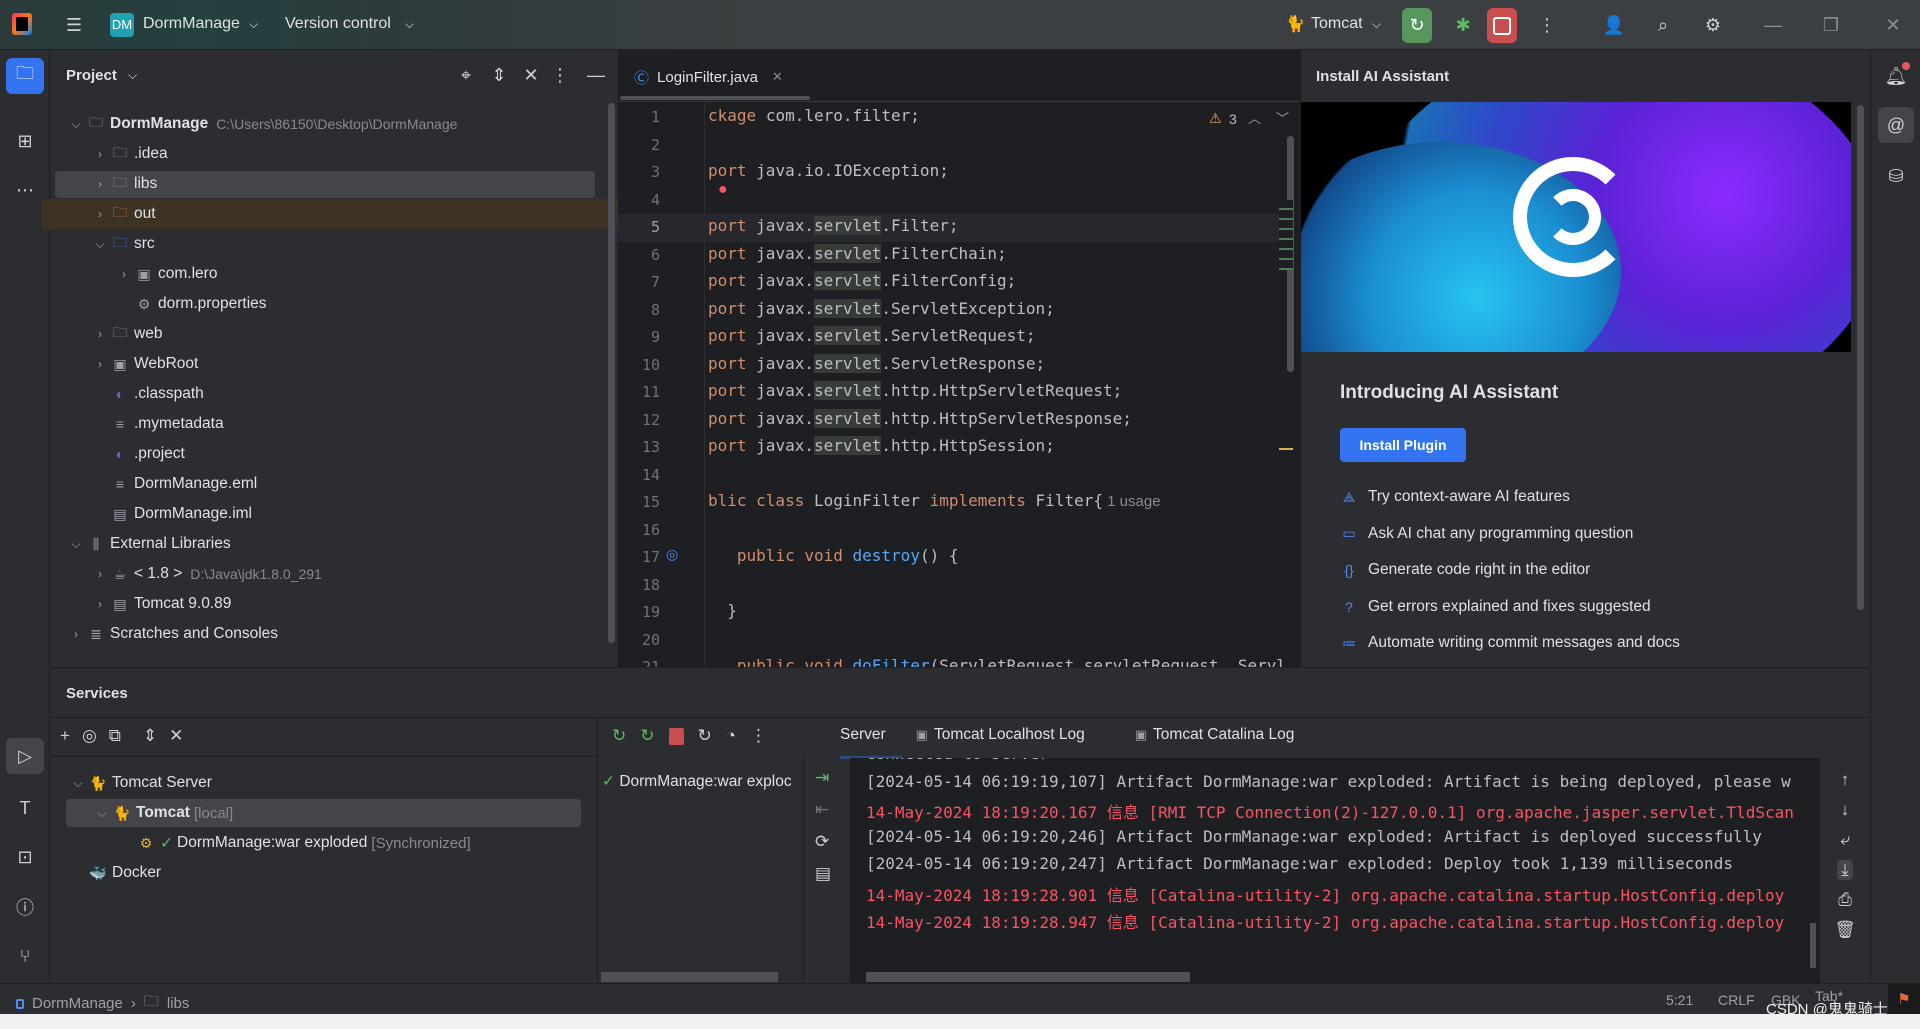  What do you see at coordinates (647, 736) in the screenshot?
I see `debug-rerun-icon: ↻` at bounding box center [647, 736].